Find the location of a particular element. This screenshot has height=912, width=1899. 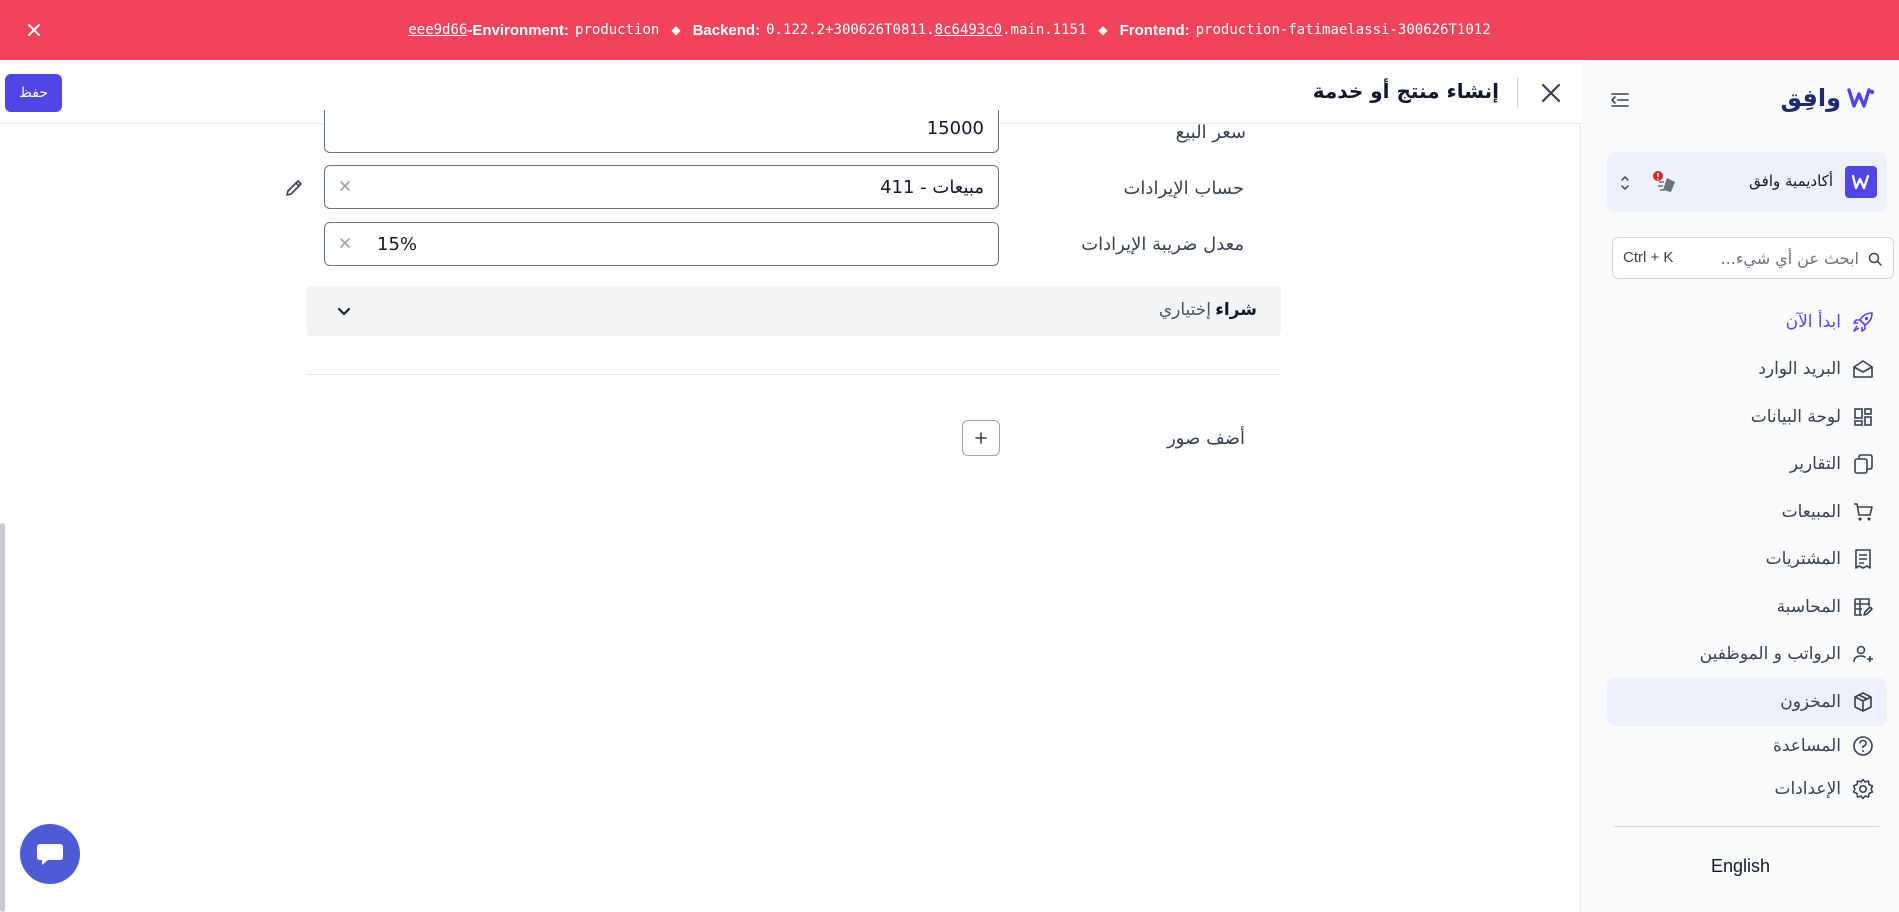

pencil-icon is located at coordinates (294, 188).